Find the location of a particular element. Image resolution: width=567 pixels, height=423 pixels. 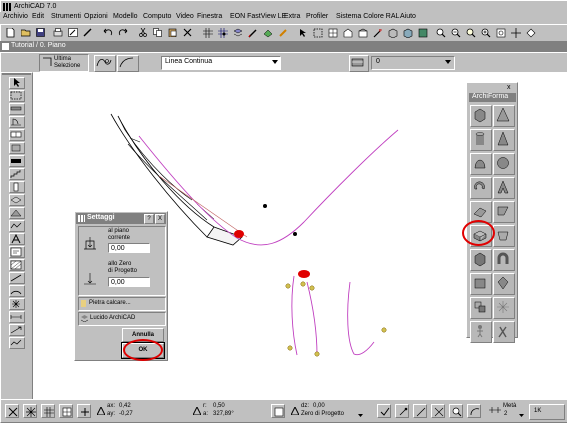

slab-tool is located at coordinates (17, 200).